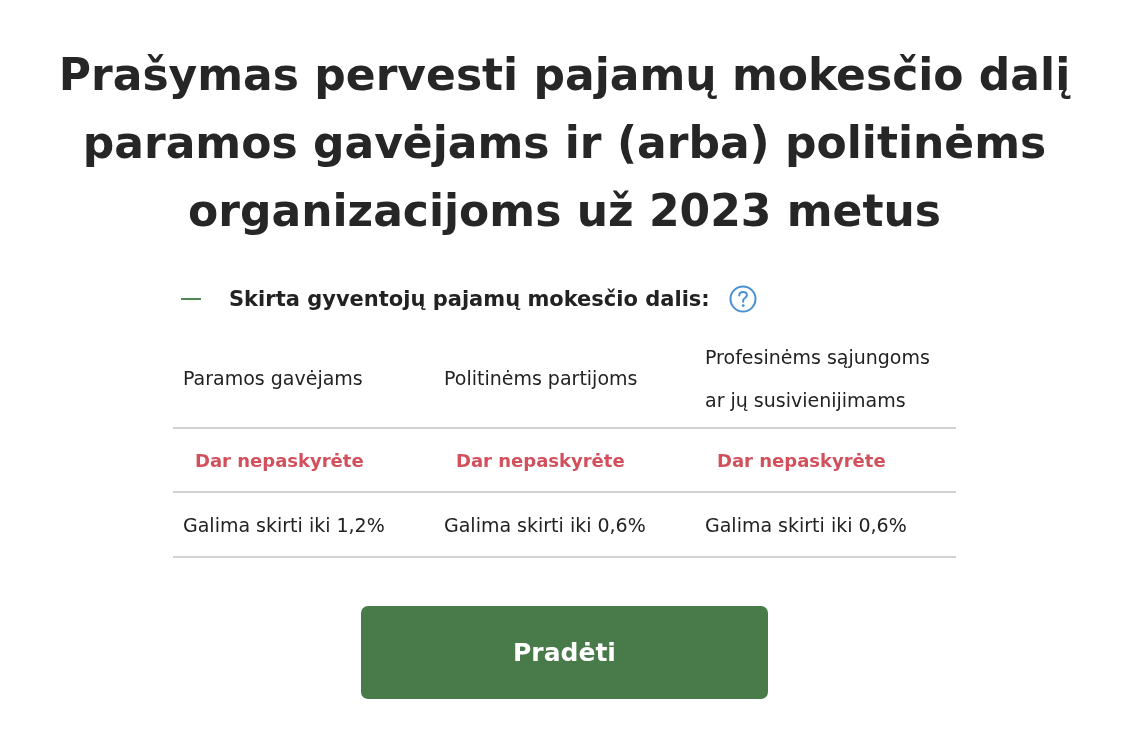  What do you see at coordinates (541, 378) in the screenshot?
I see `column-header: Politinėms partijoms` at bounding box center [541, 378].